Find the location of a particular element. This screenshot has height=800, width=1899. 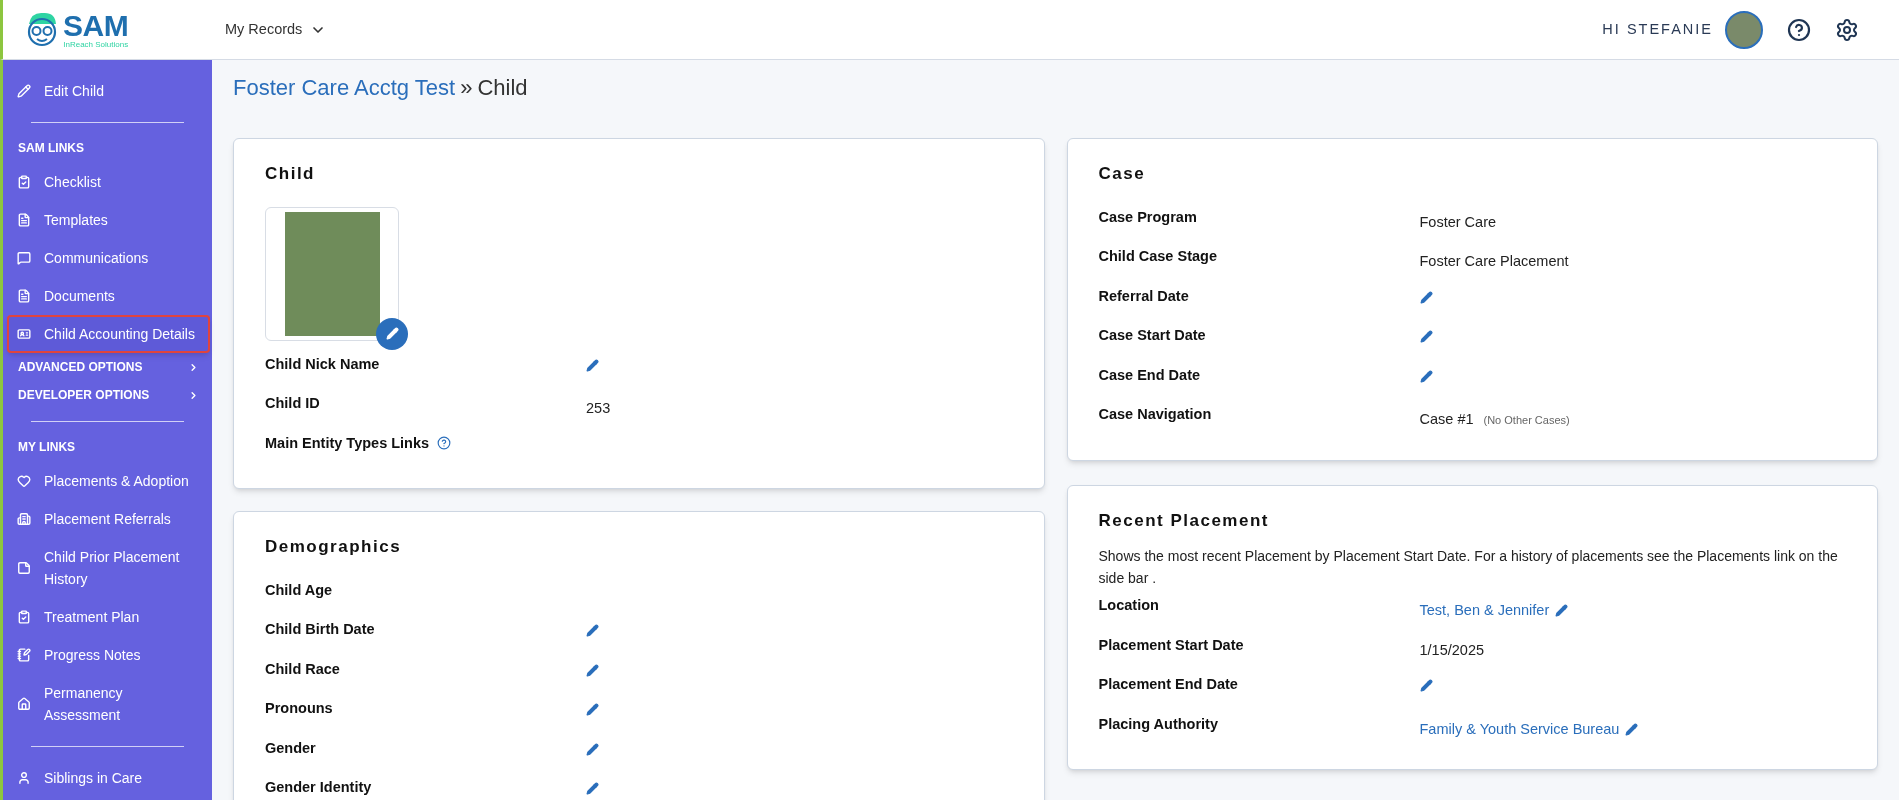

field-label: Child Nick Name is located at coordinates (322, 364).